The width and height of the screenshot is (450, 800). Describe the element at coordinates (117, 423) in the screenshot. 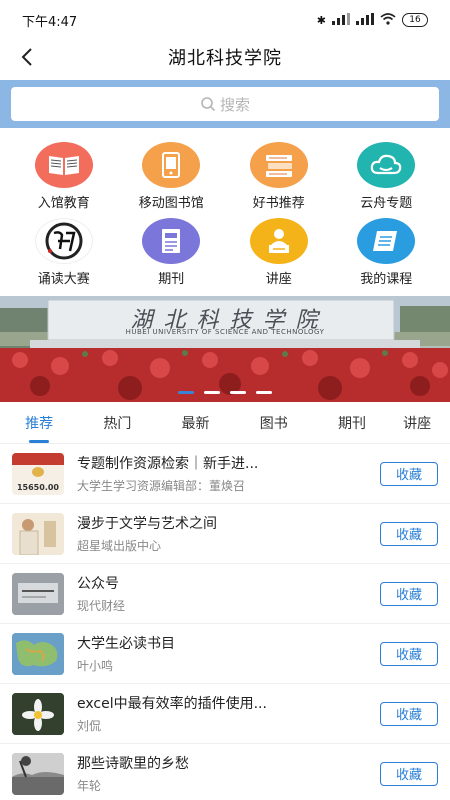

I see `tab-hot: 热门` at that location.